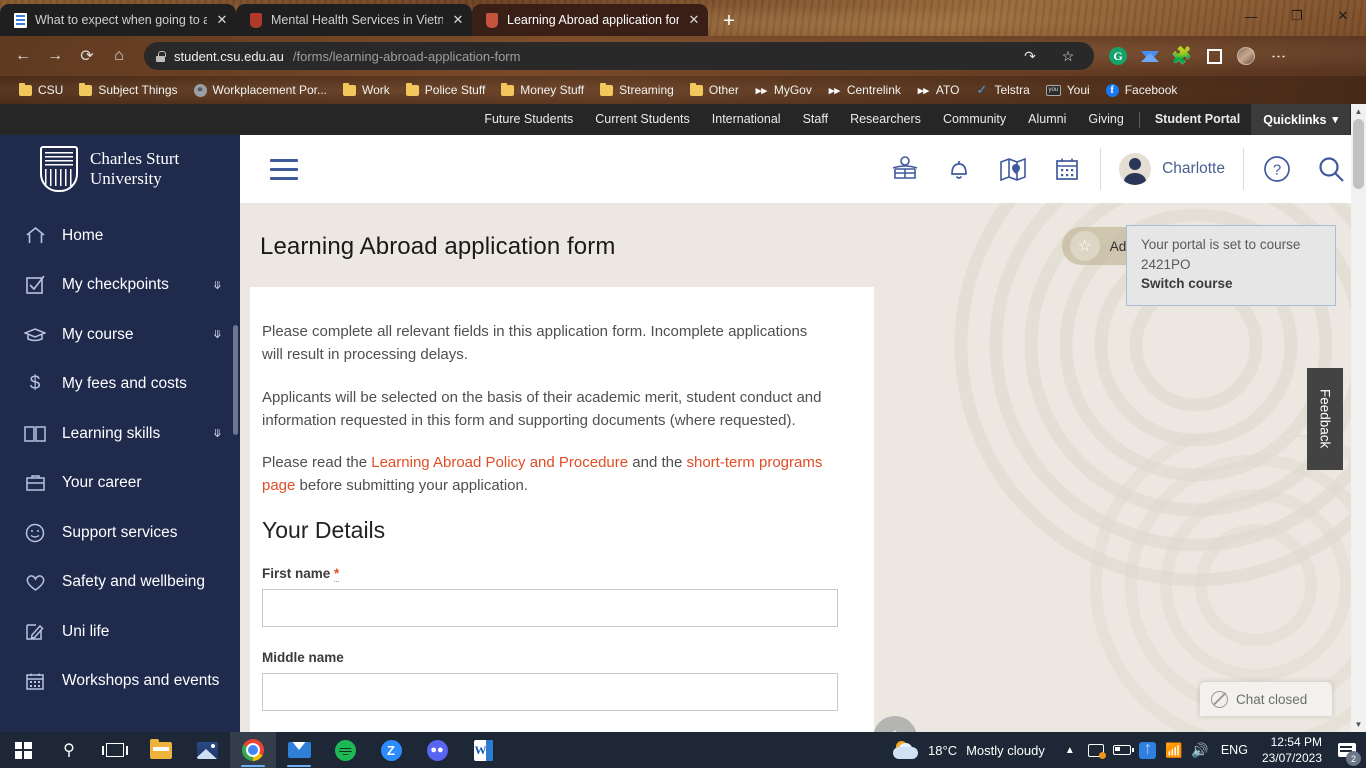 The width and height of the screenshot is (1366, 768). What do you see at coordinates (550, 691) in the screenshot?
I see `middle-name-input` at bounding box center [550, 691].